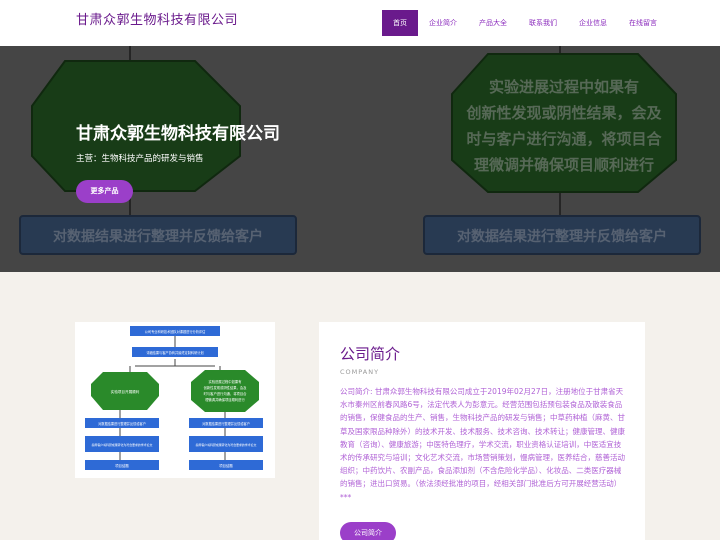 This screenshot has width=720, height=540. Describe the element at coordinates (226, 381) in the screenshot. I see `flow-octagon-right-line-1: 实验进展过程中如果有` at that location.